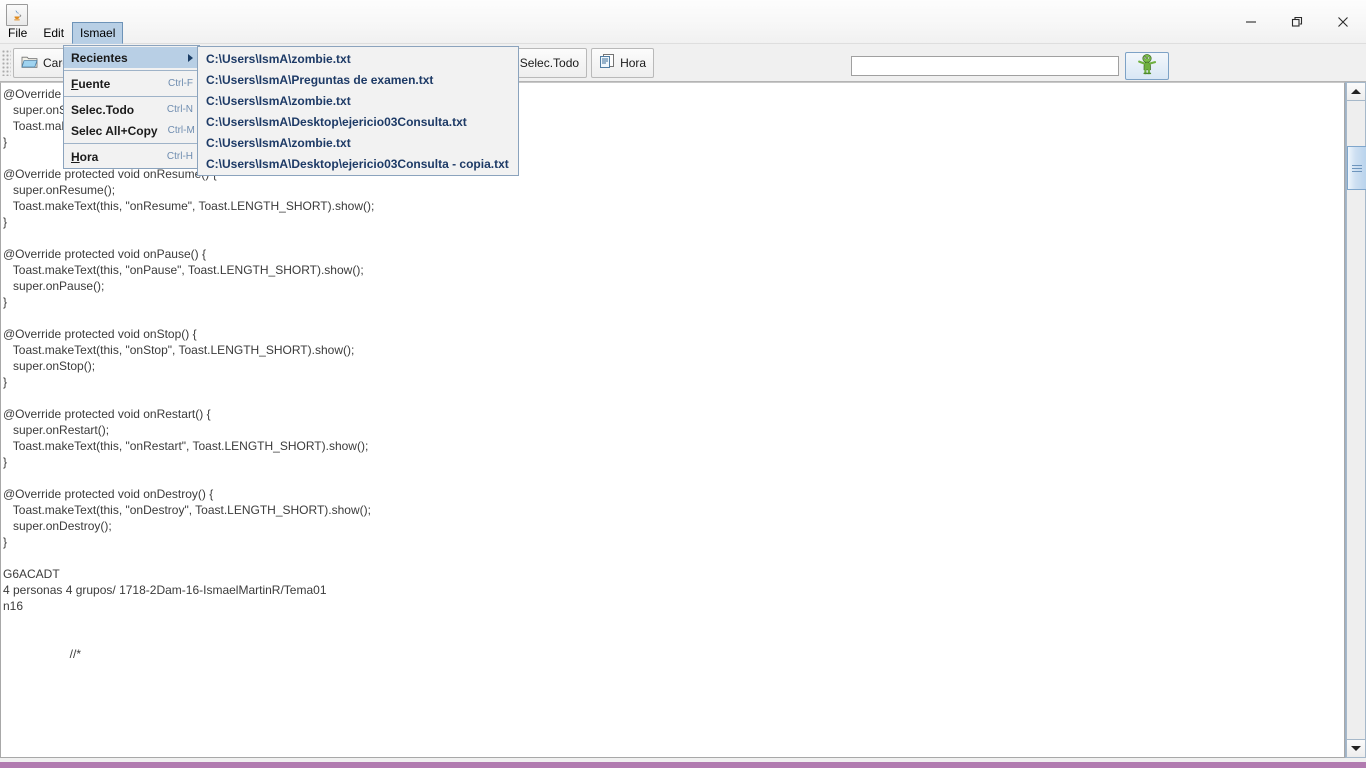  Describe the element at coordinates (190, 57) in the screenshot. I see `chevron-right-icon` at that location.